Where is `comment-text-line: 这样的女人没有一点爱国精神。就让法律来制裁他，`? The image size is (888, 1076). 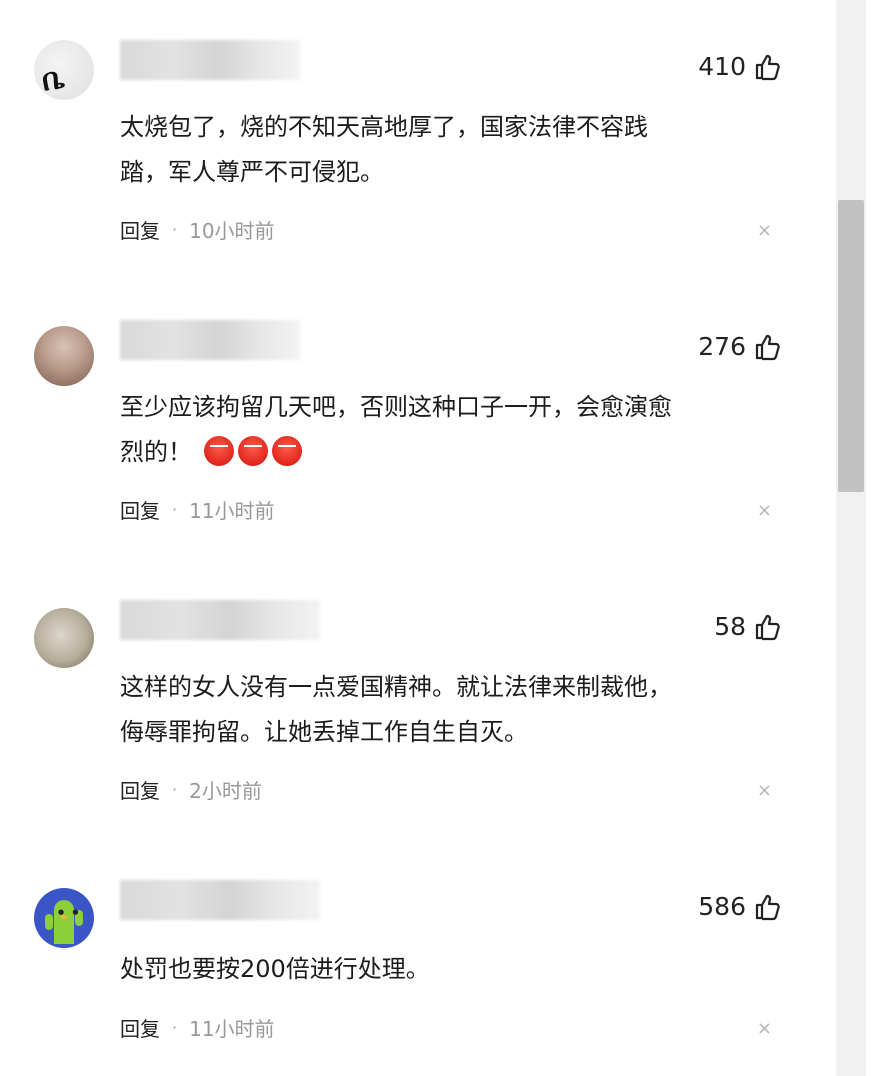
comment-text-line: 这样的女人没有一点爱国精神。就让法律来制裁他， is located at coordinates (396, 687).